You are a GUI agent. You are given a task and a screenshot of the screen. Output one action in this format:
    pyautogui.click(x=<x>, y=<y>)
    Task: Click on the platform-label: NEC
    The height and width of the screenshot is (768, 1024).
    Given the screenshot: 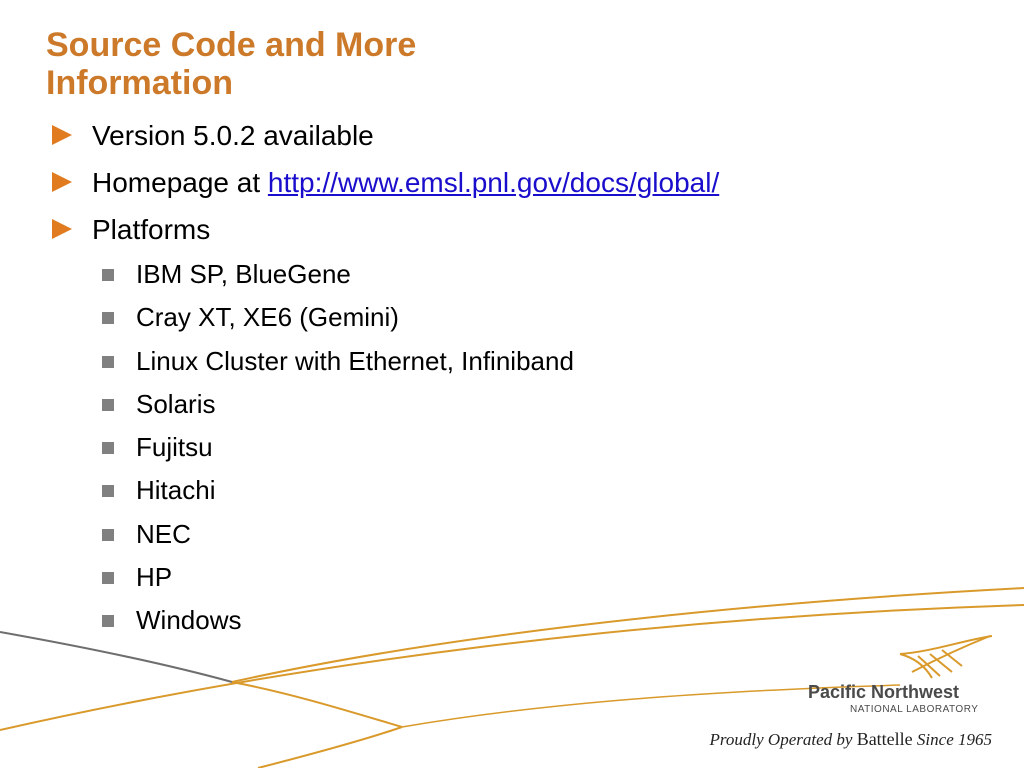 What is the action you would take?
    pyautogui.click(x=163, y=533)
    